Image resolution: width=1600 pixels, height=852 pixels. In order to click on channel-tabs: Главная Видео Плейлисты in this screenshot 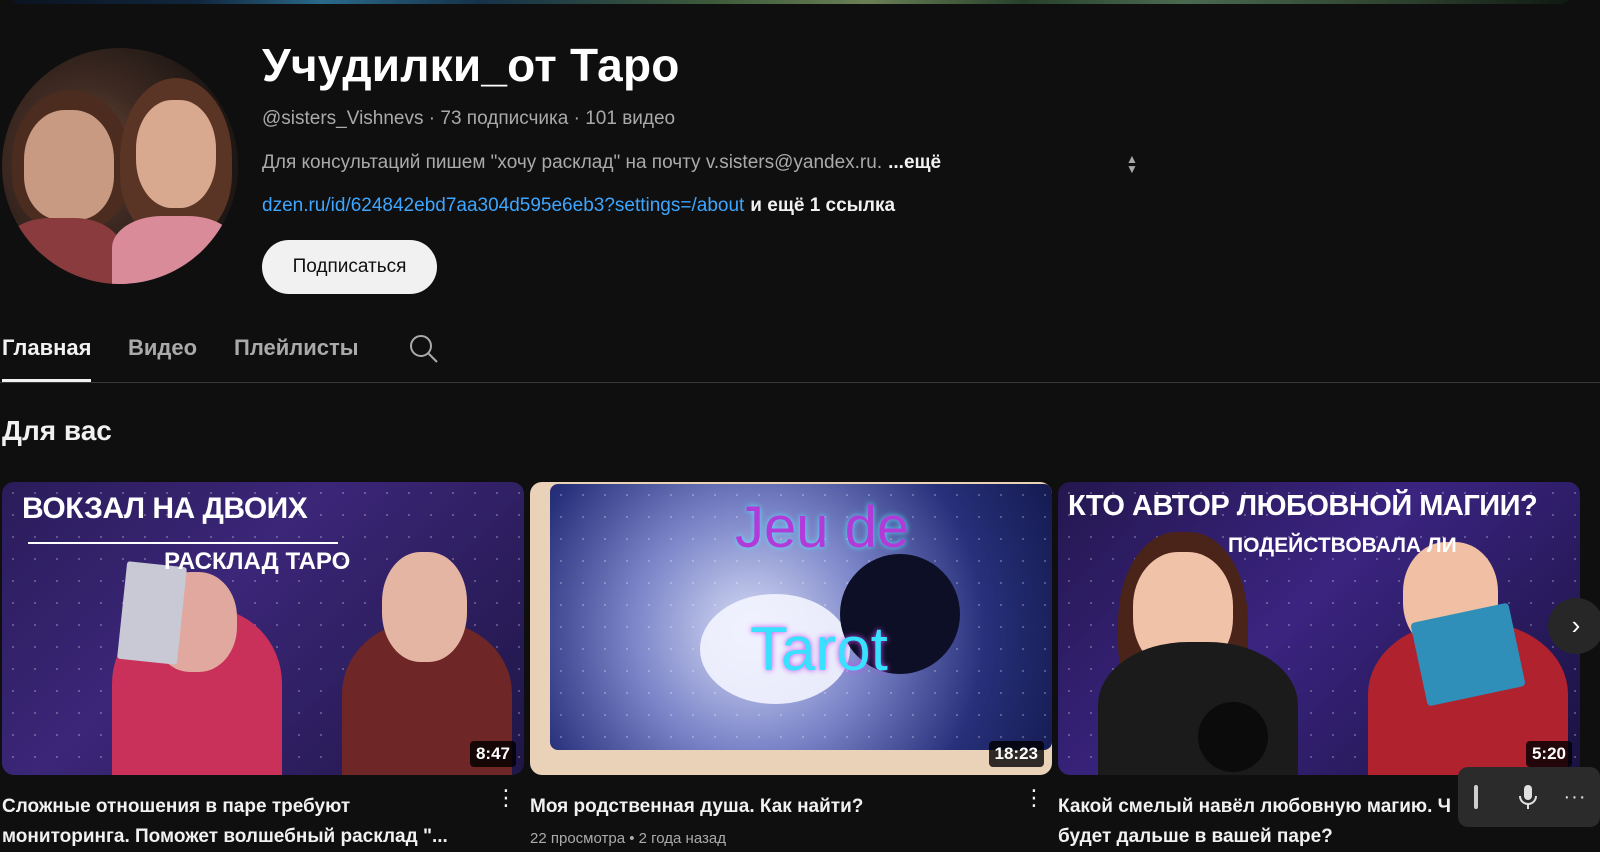, I will do `click(800, 354)`.